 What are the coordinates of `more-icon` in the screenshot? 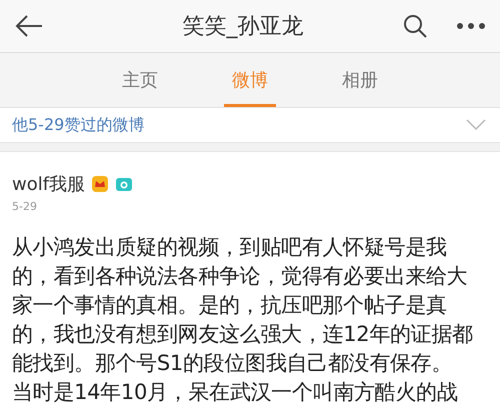 It's located at (471, 26).